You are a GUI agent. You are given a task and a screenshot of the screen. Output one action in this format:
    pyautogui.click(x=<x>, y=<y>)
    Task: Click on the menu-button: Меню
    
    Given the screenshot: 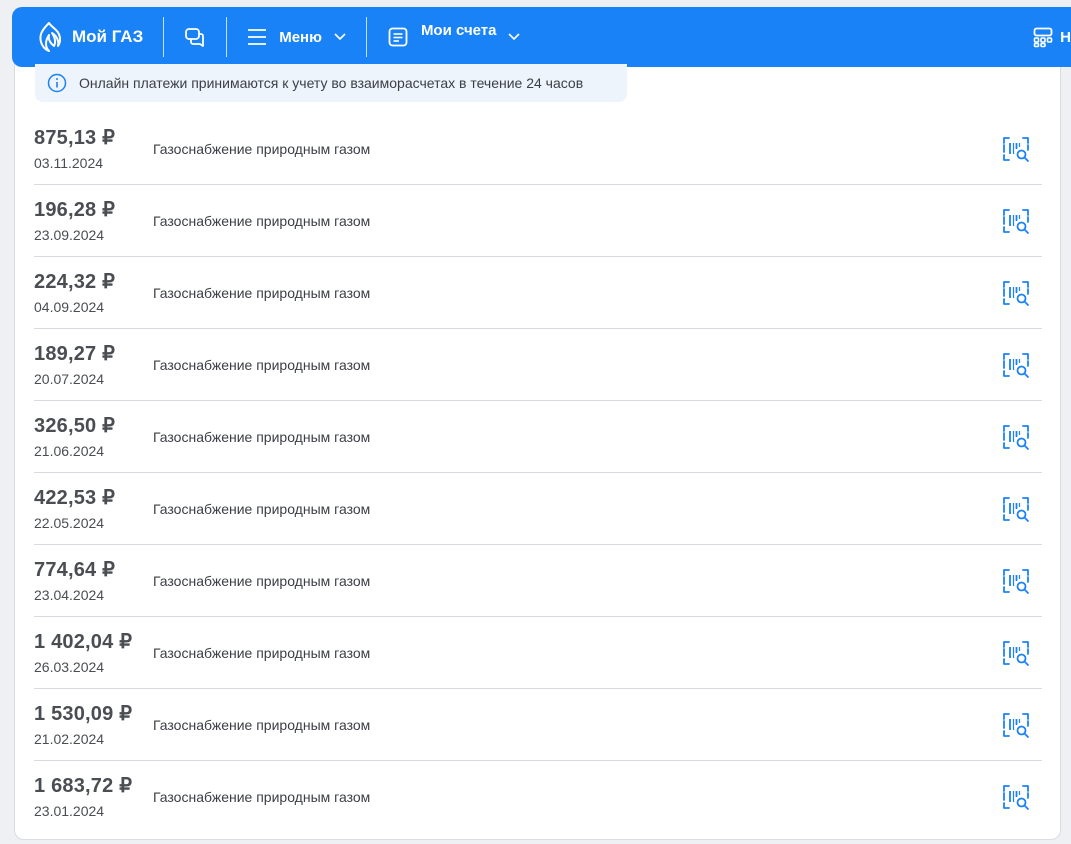 What is the action you would take?
    pyautogui.click(x=296, y=37)
    